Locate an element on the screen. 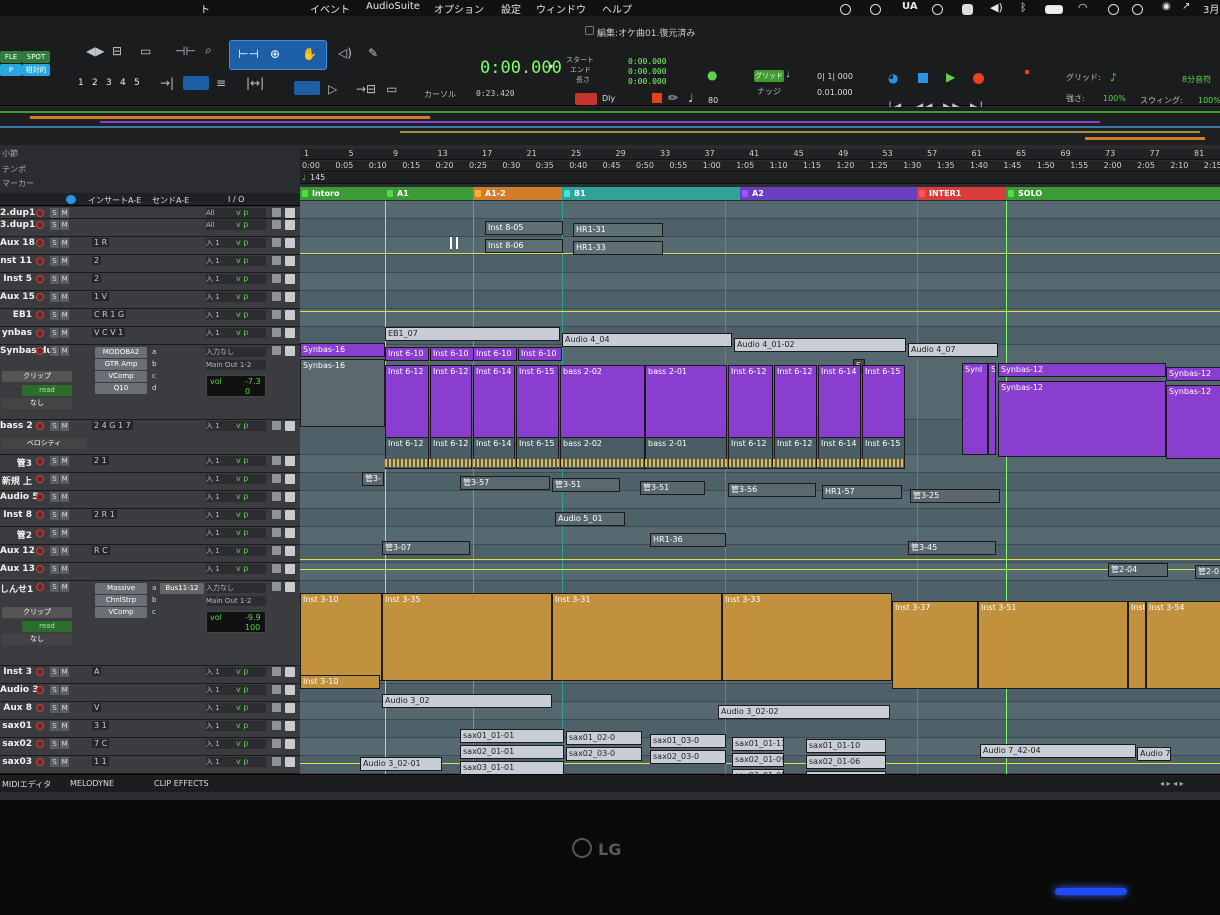 The width and height of the screenshot is (1220, 915). menu-item: ヘルプ is located at coordinates (617, 8).